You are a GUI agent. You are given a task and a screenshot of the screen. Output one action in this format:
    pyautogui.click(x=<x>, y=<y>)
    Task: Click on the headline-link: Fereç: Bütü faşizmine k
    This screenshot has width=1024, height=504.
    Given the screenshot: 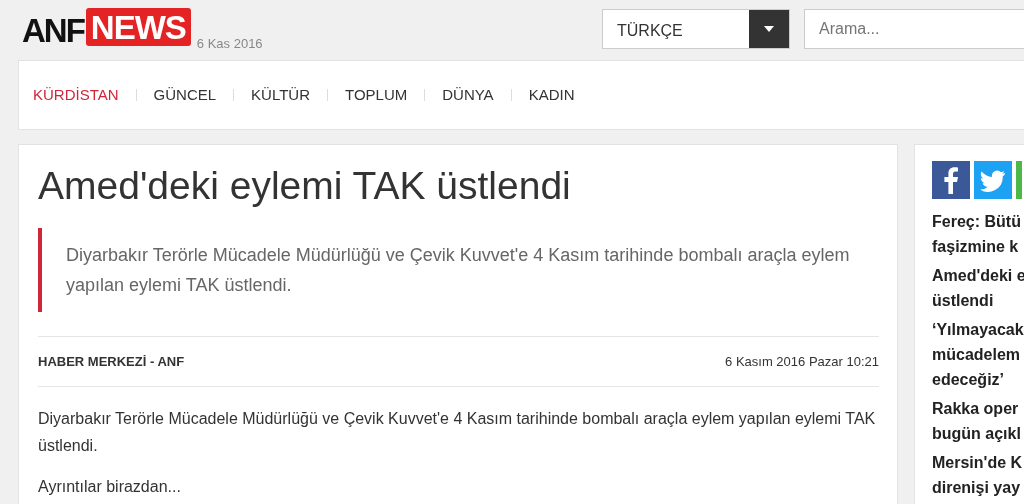 What is the action you would take?
    pyautogui.click(x=978, y=234)
    